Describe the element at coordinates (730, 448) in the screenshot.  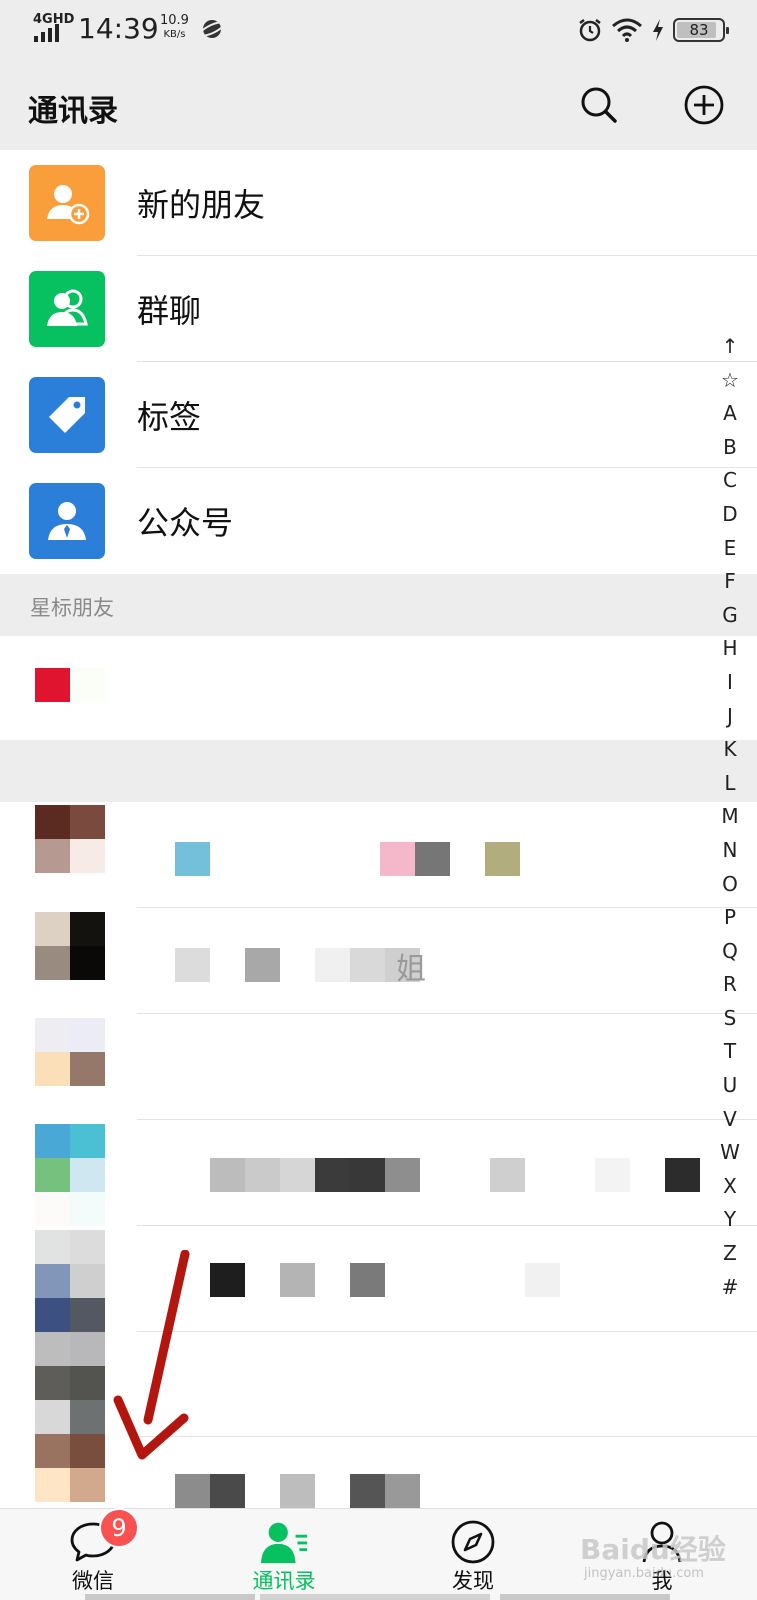
I see `index-letter: B` at that location.